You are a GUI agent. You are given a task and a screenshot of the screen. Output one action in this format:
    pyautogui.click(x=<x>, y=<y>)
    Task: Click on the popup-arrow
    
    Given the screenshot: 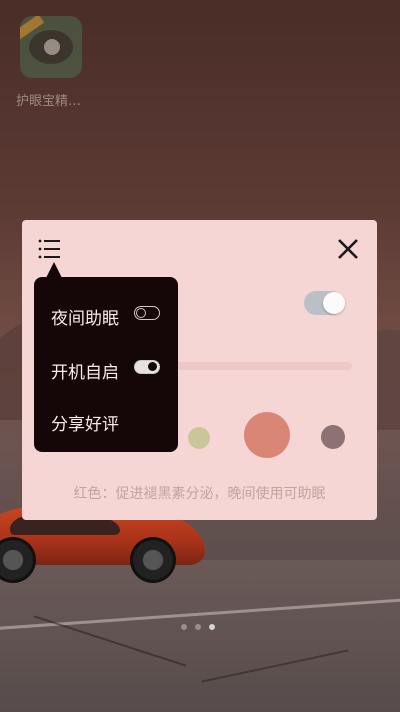 What is the action you would take?
    pyautogui.click(x=54, y=270)
    